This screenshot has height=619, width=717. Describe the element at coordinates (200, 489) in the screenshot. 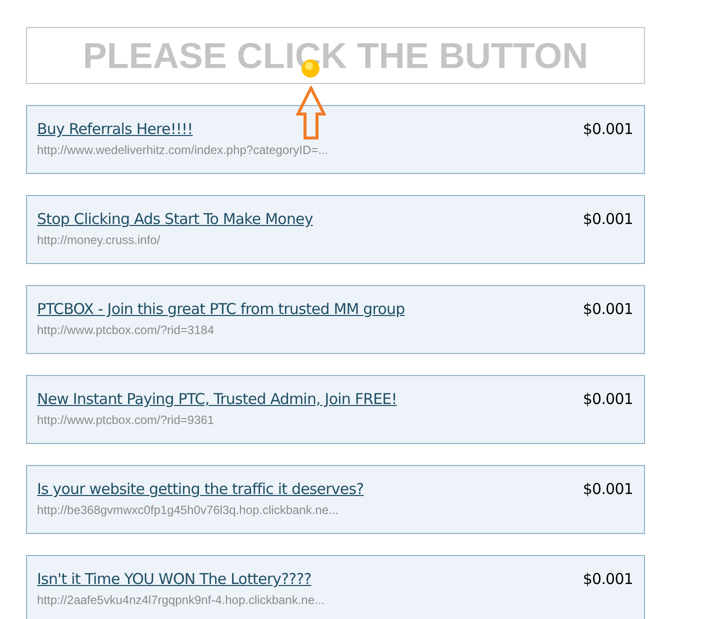

I see `ad-title-link: Is your website getting the traffic it deserves?` at that location.